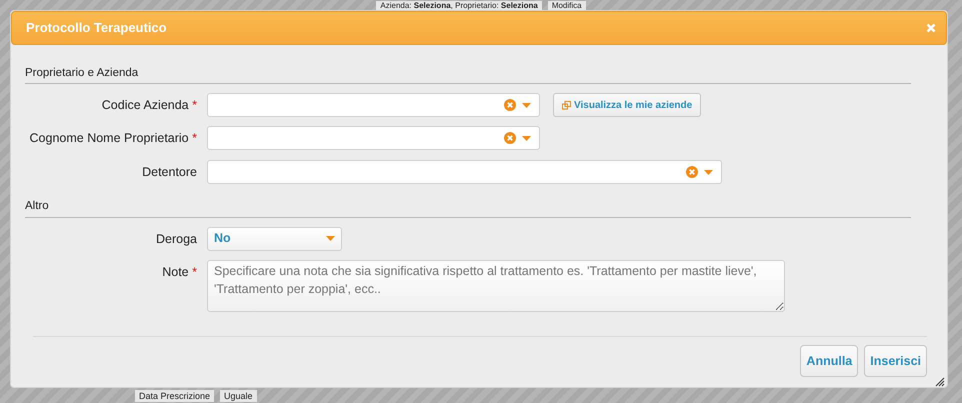  I want to click on field-label: Detentore, so click(169, 172).